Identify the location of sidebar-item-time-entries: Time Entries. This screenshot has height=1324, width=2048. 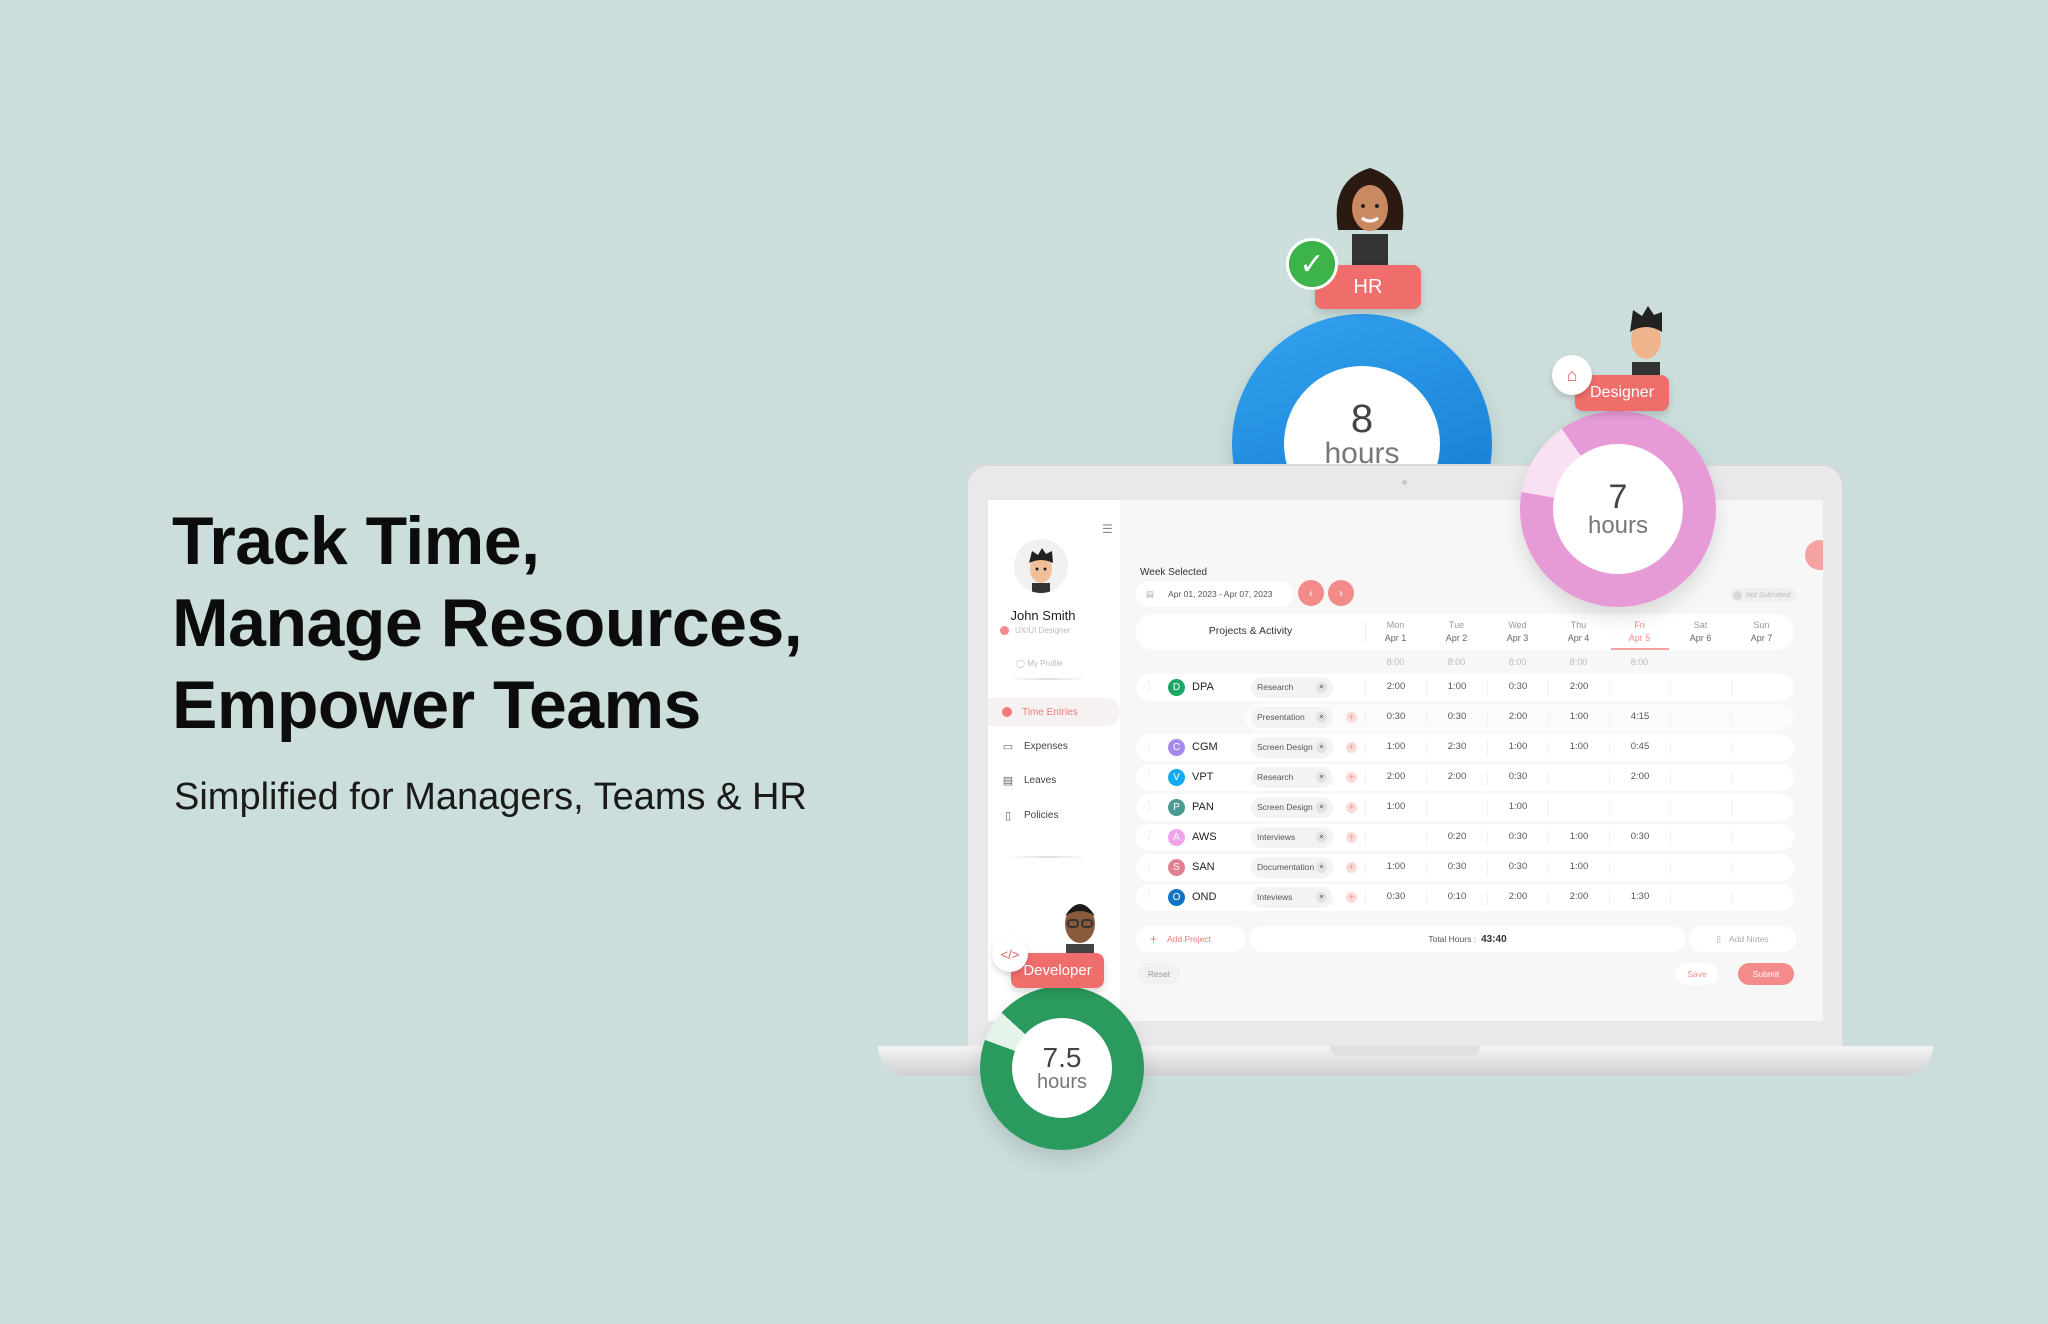
(1054, 712).